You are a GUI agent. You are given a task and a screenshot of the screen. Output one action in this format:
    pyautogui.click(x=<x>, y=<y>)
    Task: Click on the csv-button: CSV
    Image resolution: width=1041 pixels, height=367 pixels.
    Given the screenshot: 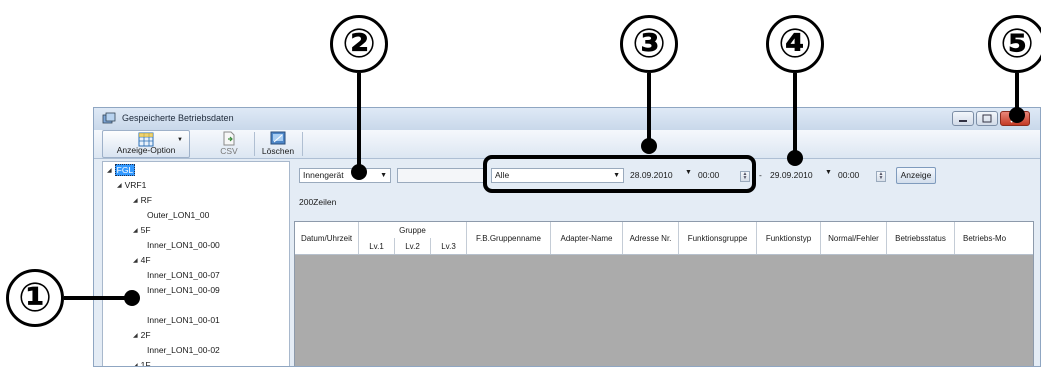 What is the action you would take?
    pyautogui.click(x=229, y=144)
    